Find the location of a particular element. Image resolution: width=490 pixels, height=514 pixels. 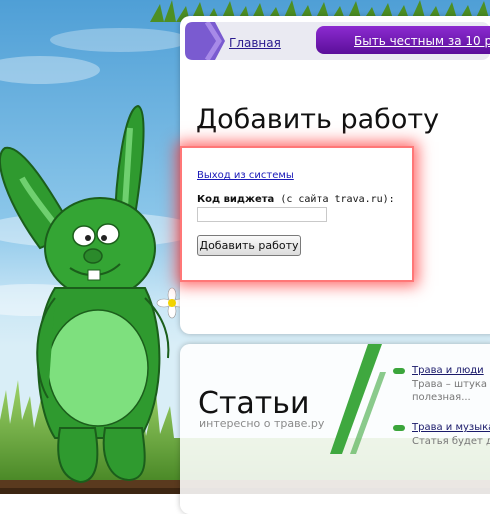

widget-code-label: Код виджета (с сайта trava.ru): is located at coordinates (296, 199).